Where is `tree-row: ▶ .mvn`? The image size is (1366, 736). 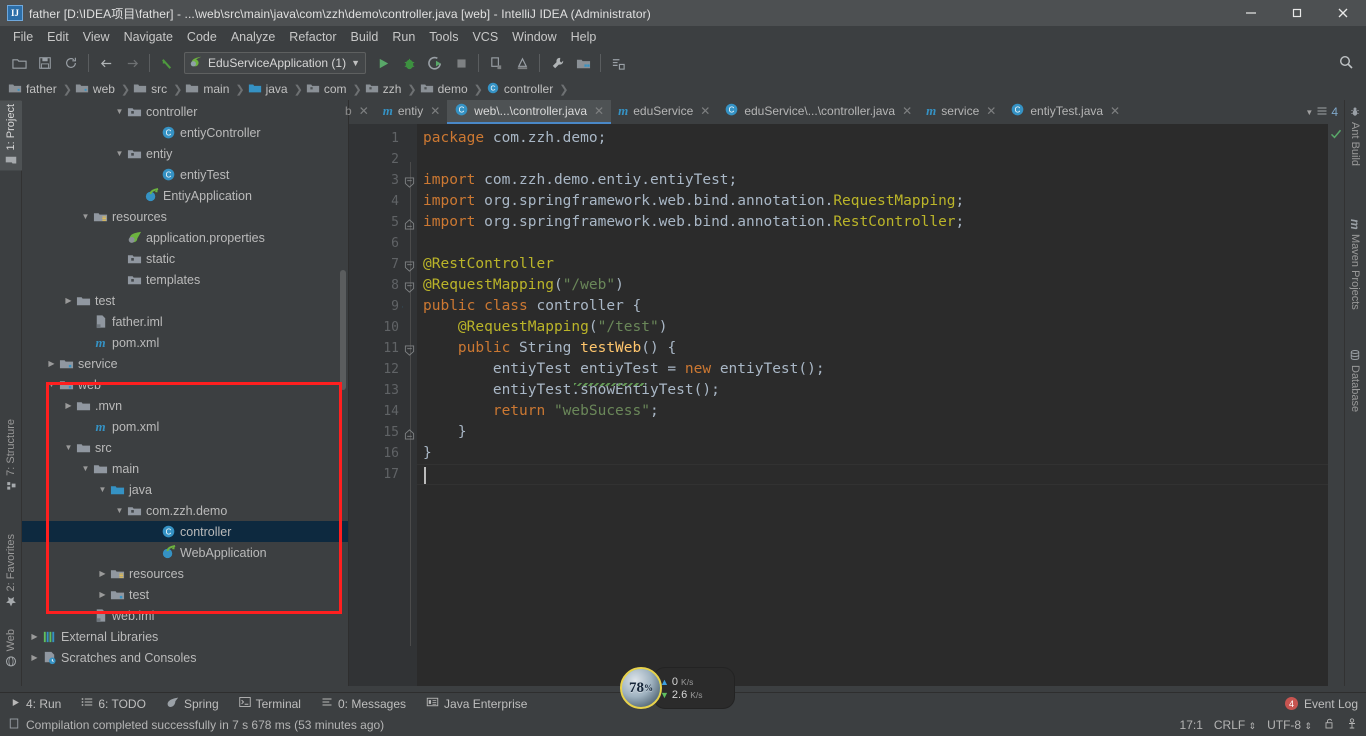
tree-row: ▶ .mvn is located at coordinates (185, 405).